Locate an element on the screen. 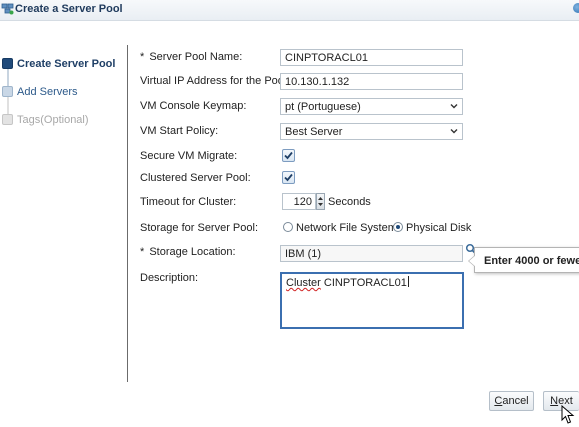 This screenshot has width=579, height=427. mouse-pointer-icon is located at coordinates (568, 414).